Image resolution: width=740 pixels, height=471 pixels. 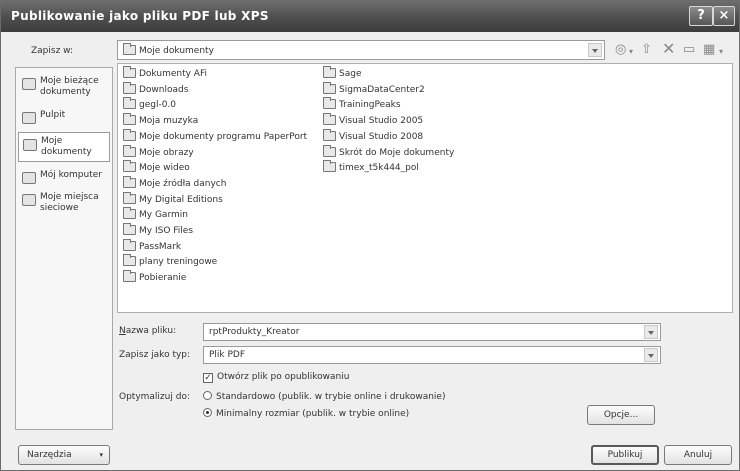 What do you see at coordinates (223, 136) in the screenshot?
I see `file-item-label: Moje dokumenty programu PaperPort` at bounding box center [223, 136].